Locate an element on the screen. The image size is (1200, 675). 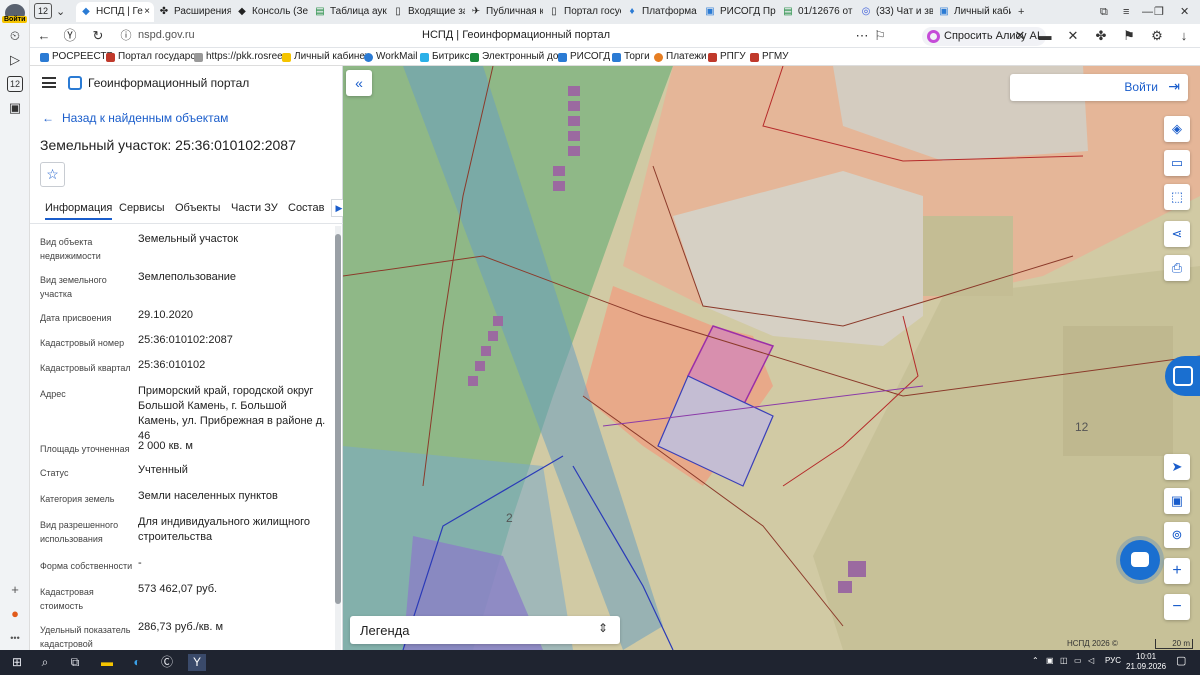
tab-info: Информация is located at coordinates (79, 211).